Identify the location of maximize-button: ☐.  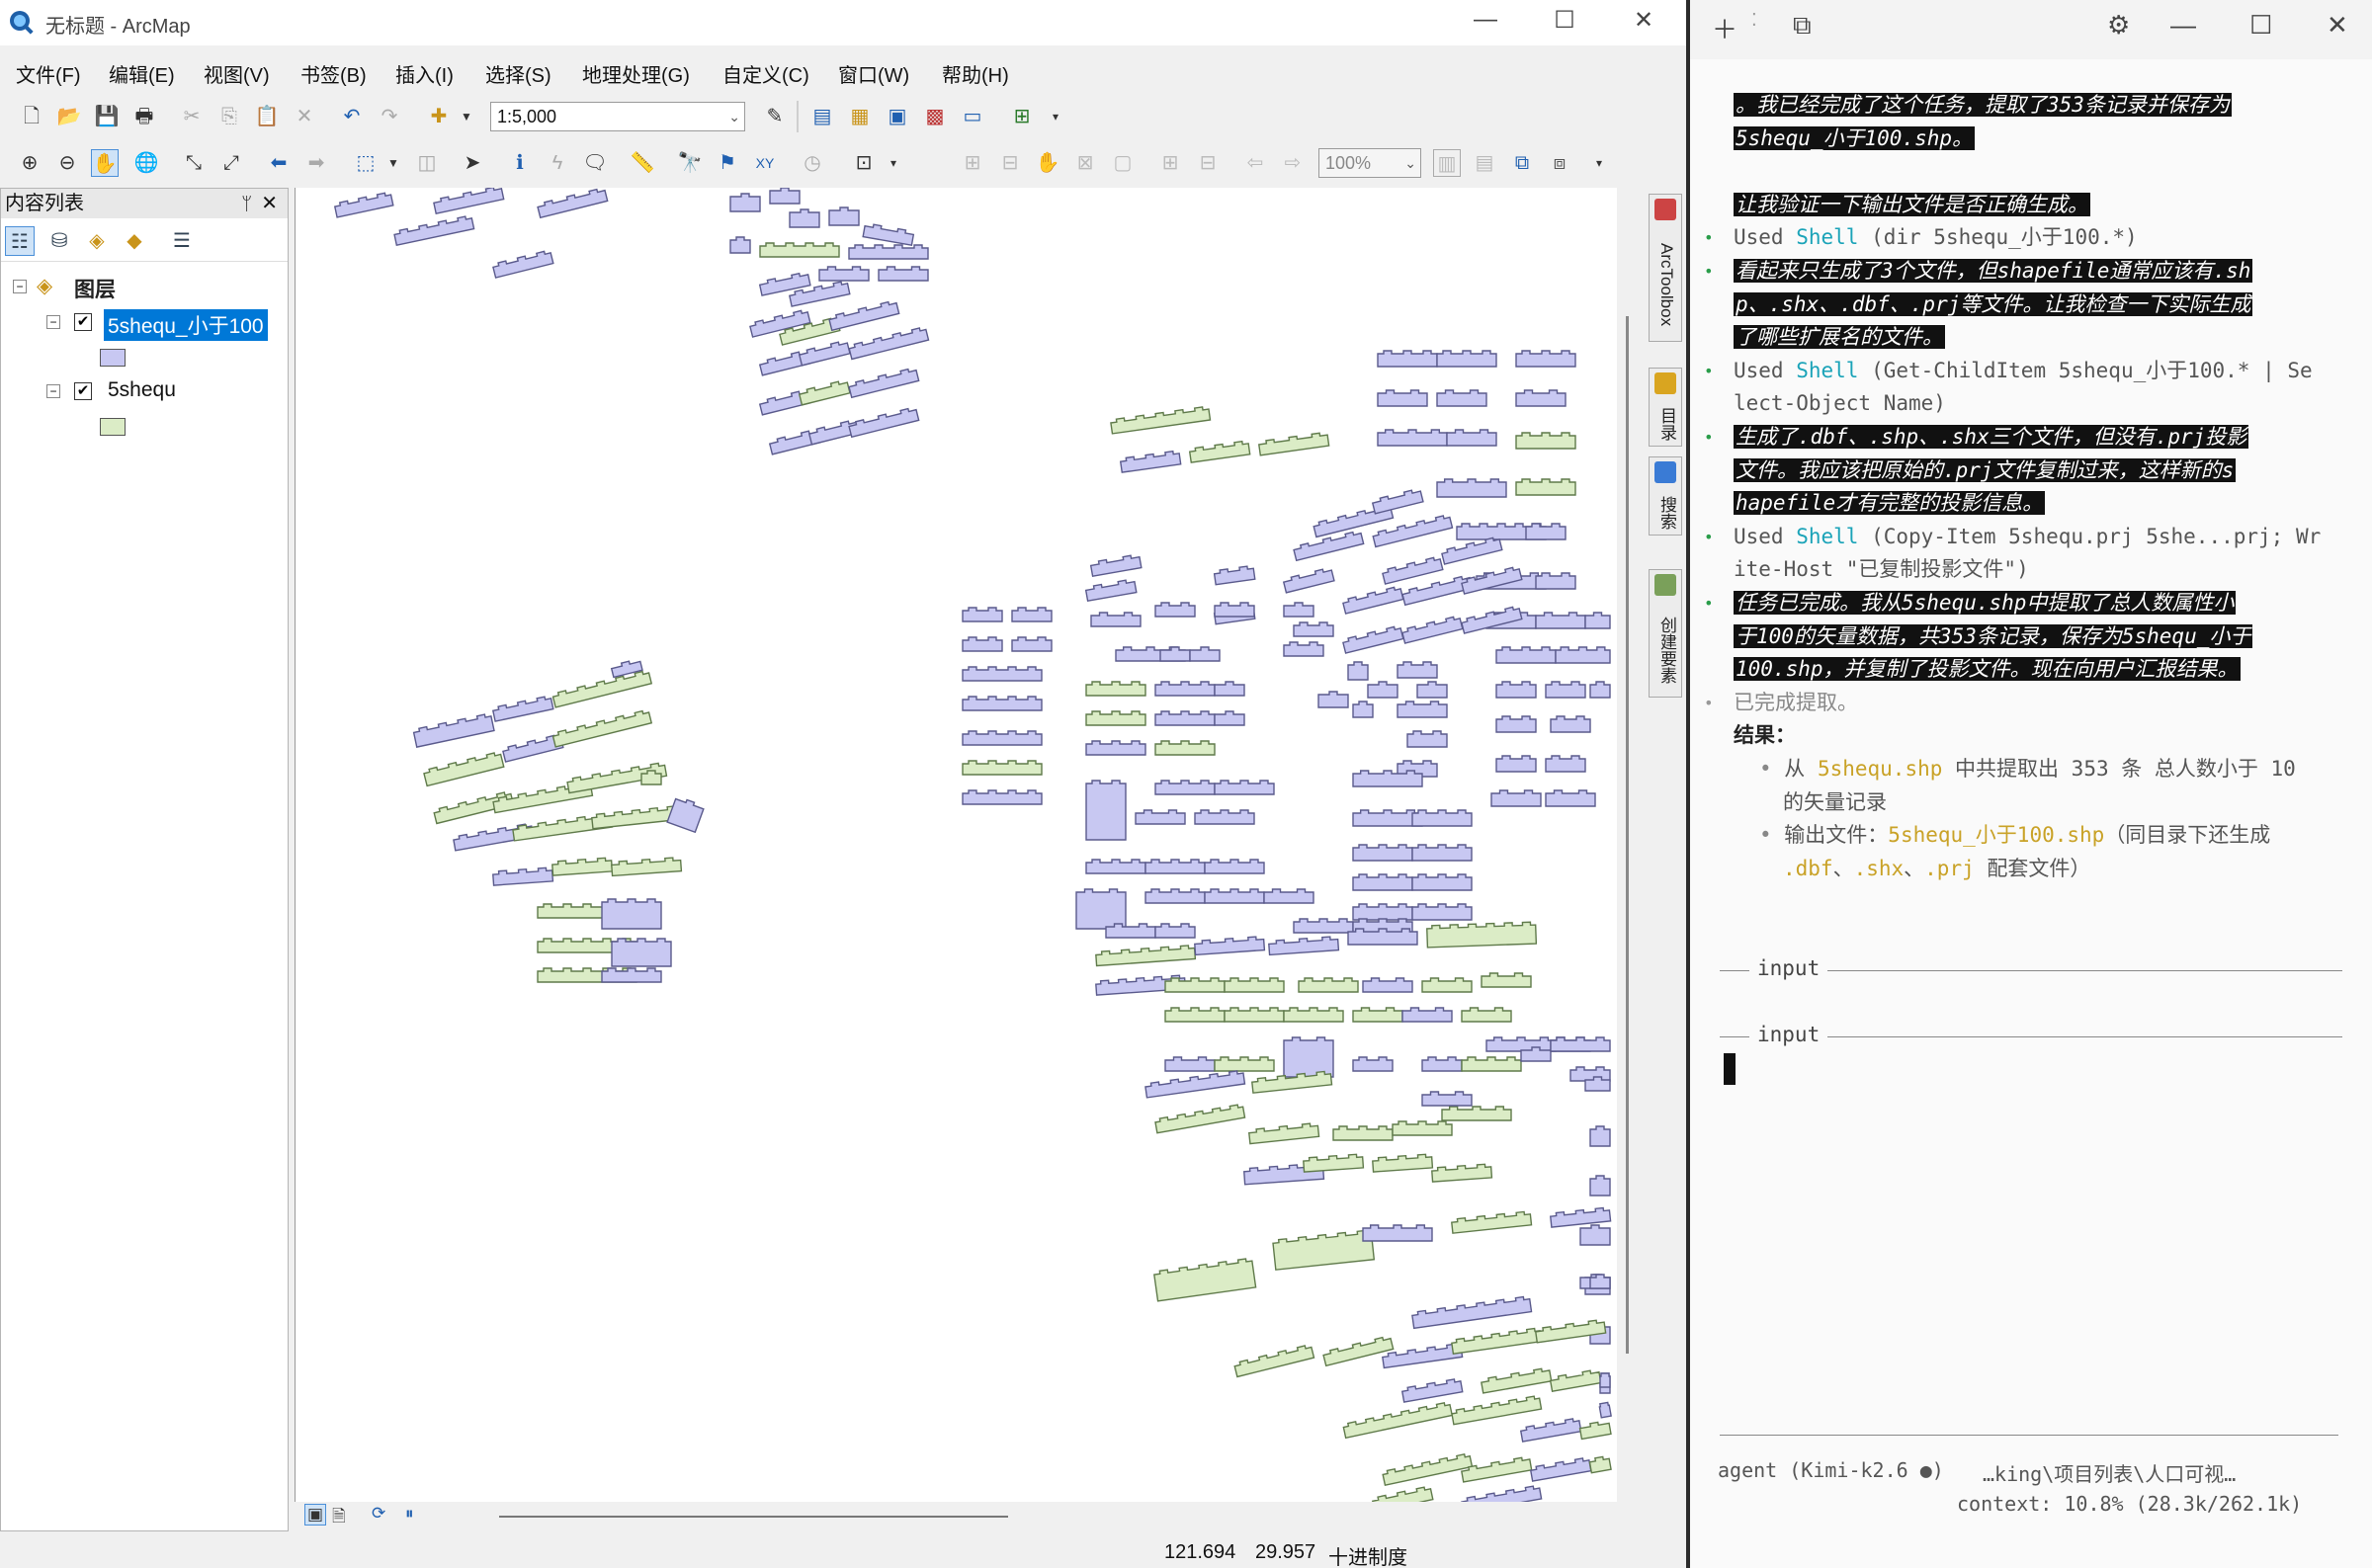
(1564, 20).